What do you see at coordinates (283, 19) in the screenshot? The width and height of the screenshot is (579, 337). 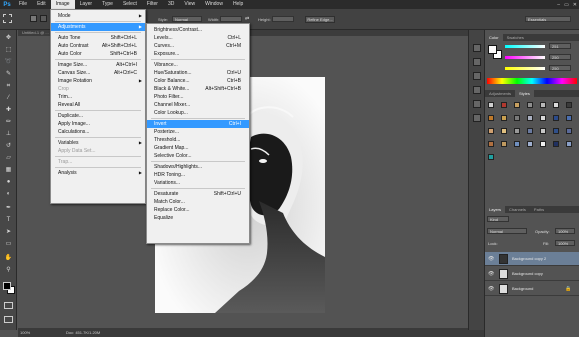 I see `height-field` at bounding box center [283, 19].